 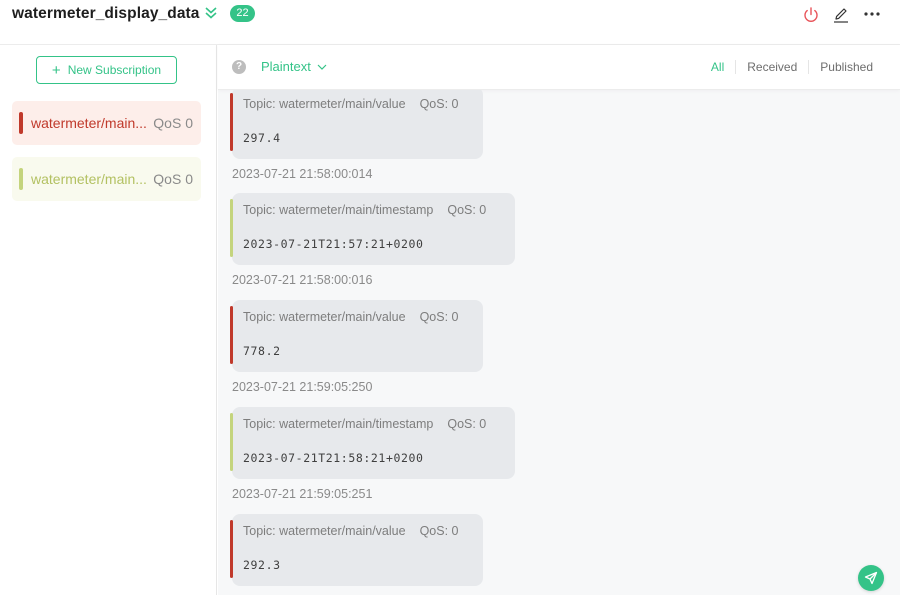 What do you see at coordinates (322, 67) in the screenshot?
I see `chevron-down-icon` at bounding box center [322, 67].